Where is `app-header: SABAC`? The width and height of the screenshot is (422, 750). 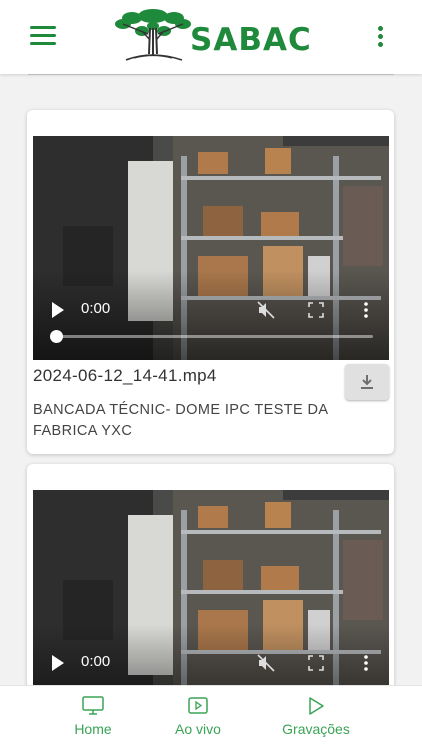
app-header: SABAC is located at coordinates (211, 37).